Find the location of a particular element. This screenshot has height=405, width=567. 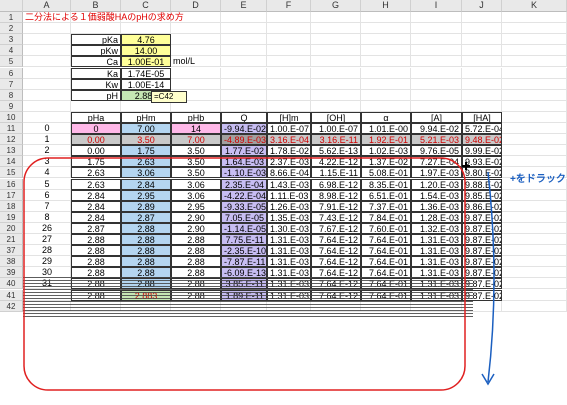

fill-handle-icon is located at coordinates (466, 166).